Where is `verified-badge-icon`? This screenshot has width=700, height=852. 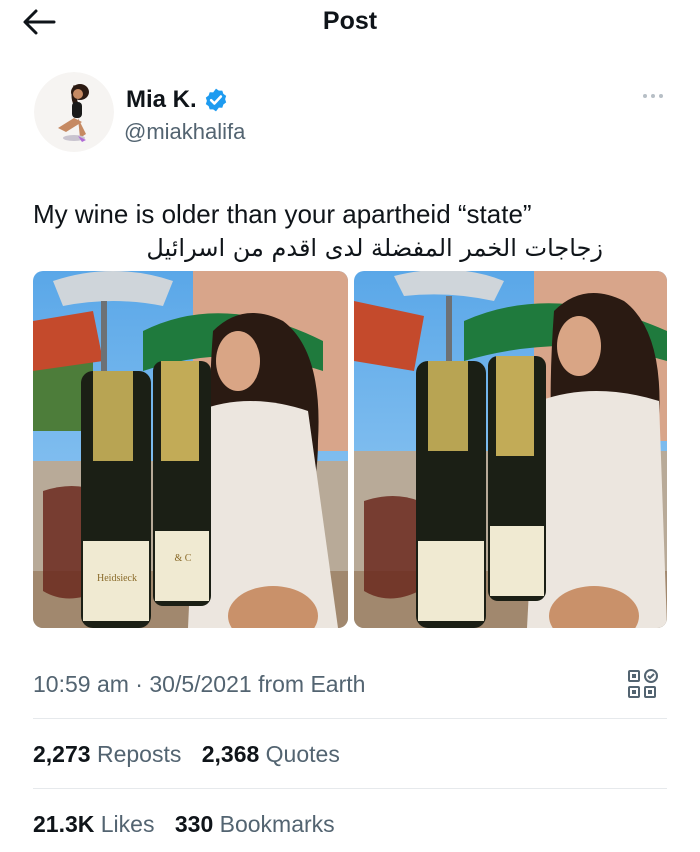 verified-badge-icon is located at coordinates (215, 100).